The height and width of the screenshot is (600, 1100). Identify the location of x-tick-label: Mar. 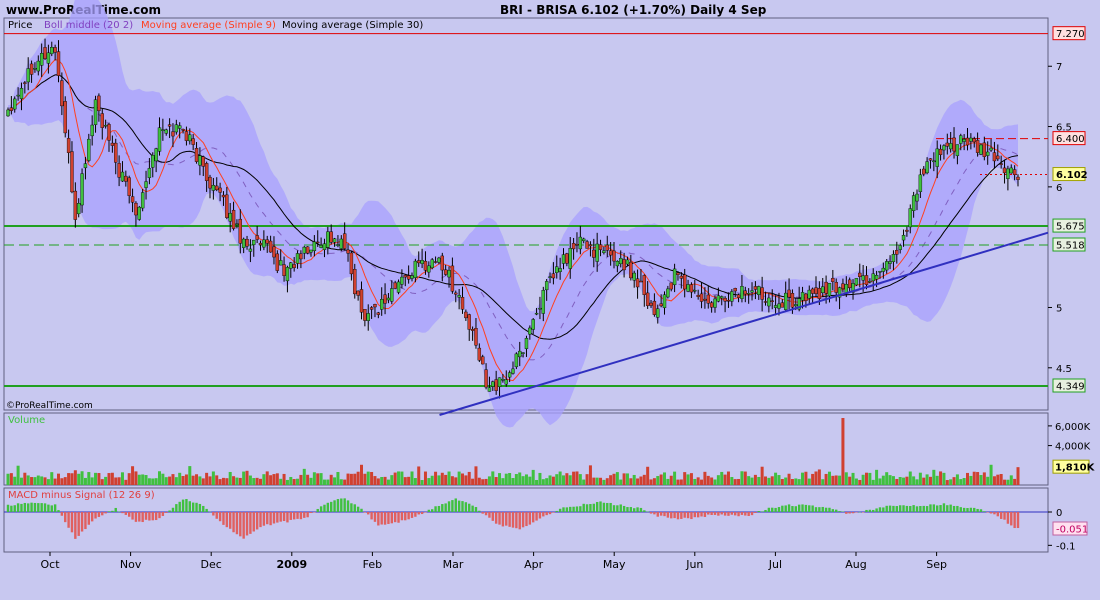
(453, 564).